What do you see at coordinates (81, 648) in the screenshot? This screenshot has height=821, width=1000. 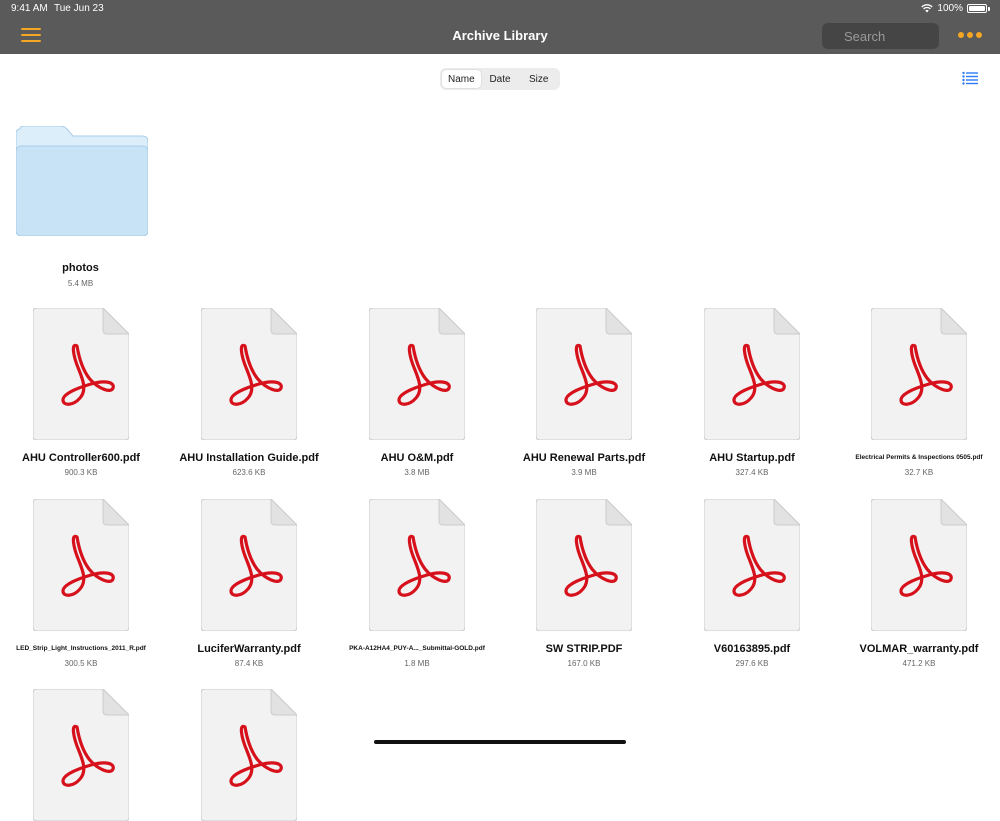 I see `file-name: LED_Strip_Light_Instructions_2011_R.pdf` at bounding box center [81, 648].